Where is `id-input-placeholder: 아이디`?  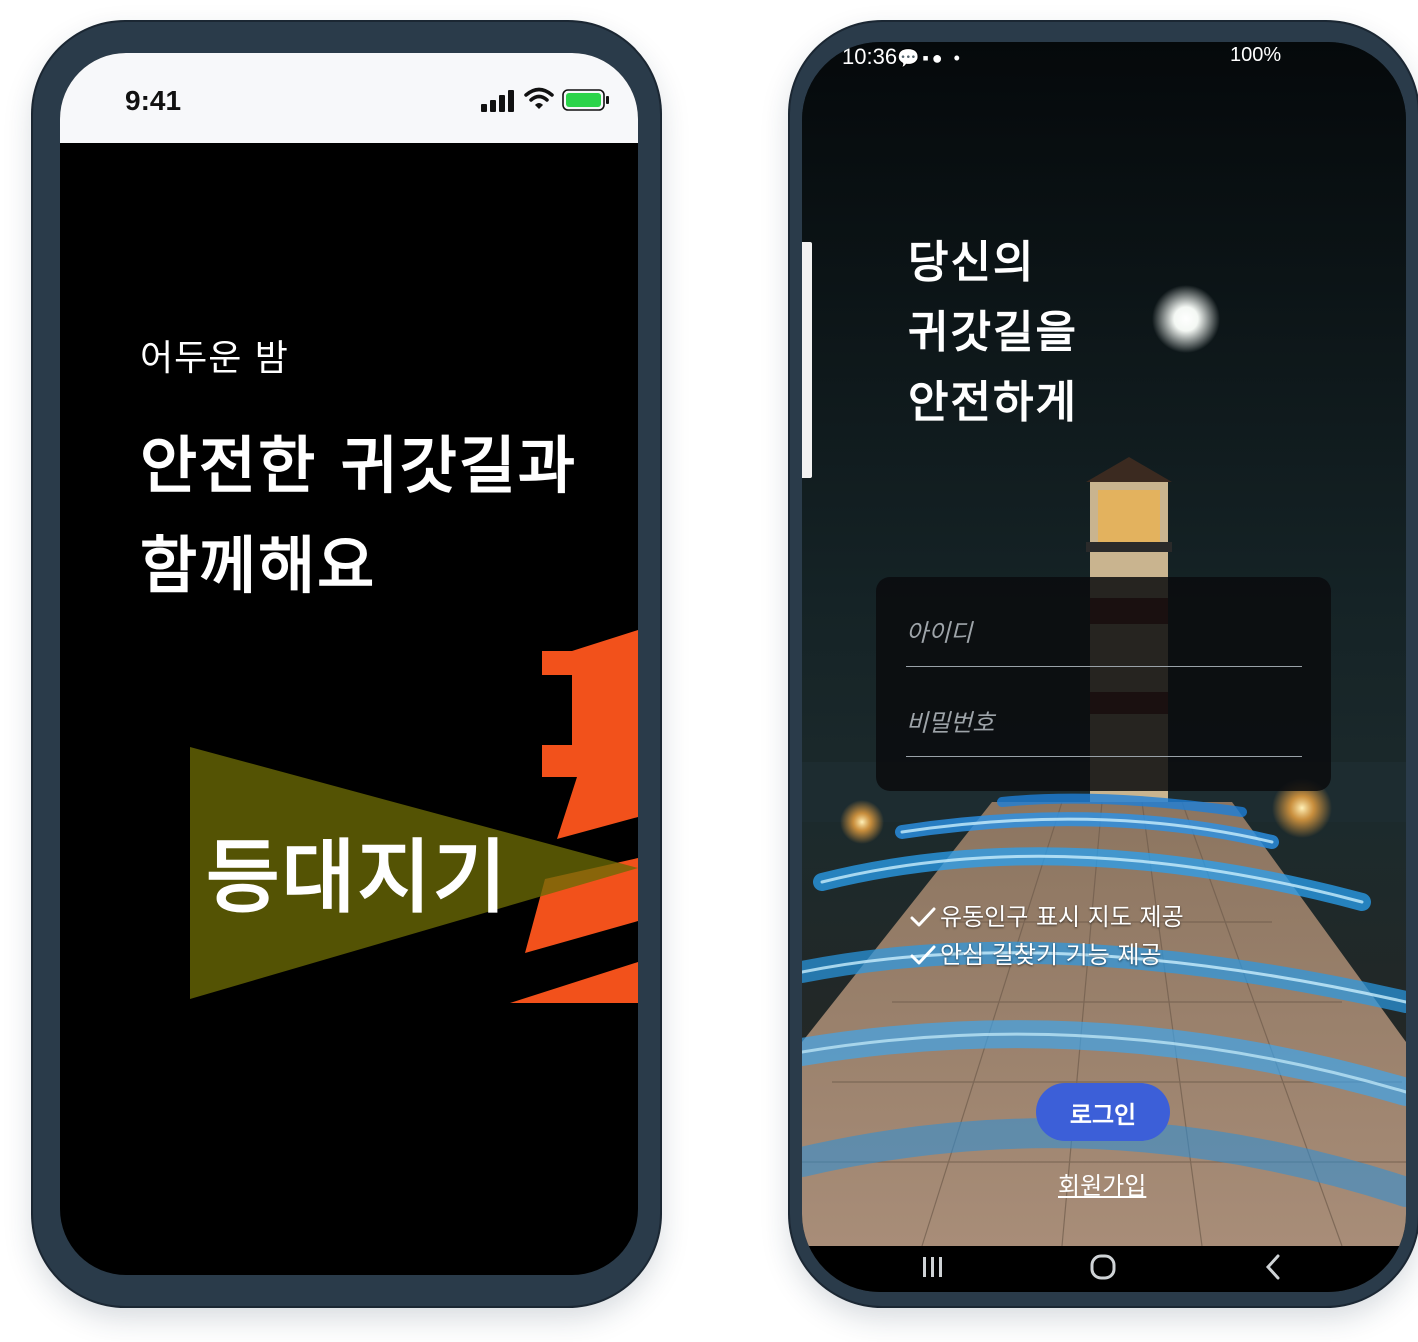
id-input-placeholder: 아이디 is located at coordinates (939, 633).